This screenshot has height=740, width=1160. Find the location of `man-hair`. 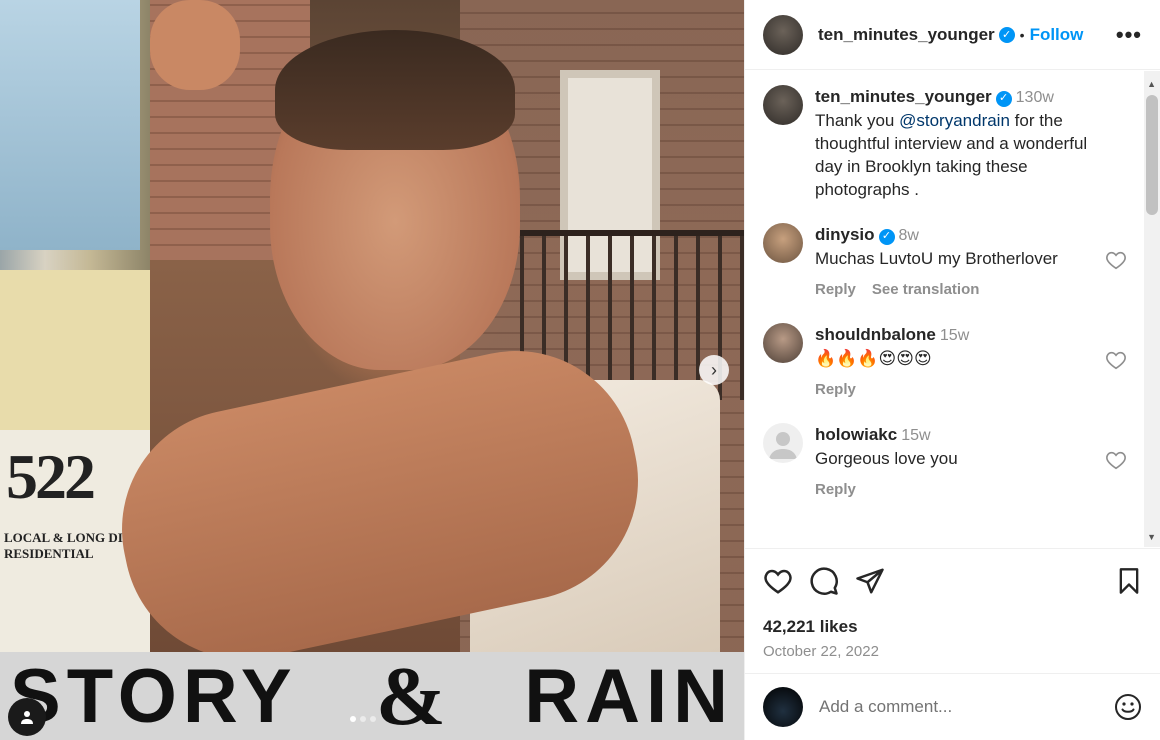

man-hair is located at coordinates (395, 90).